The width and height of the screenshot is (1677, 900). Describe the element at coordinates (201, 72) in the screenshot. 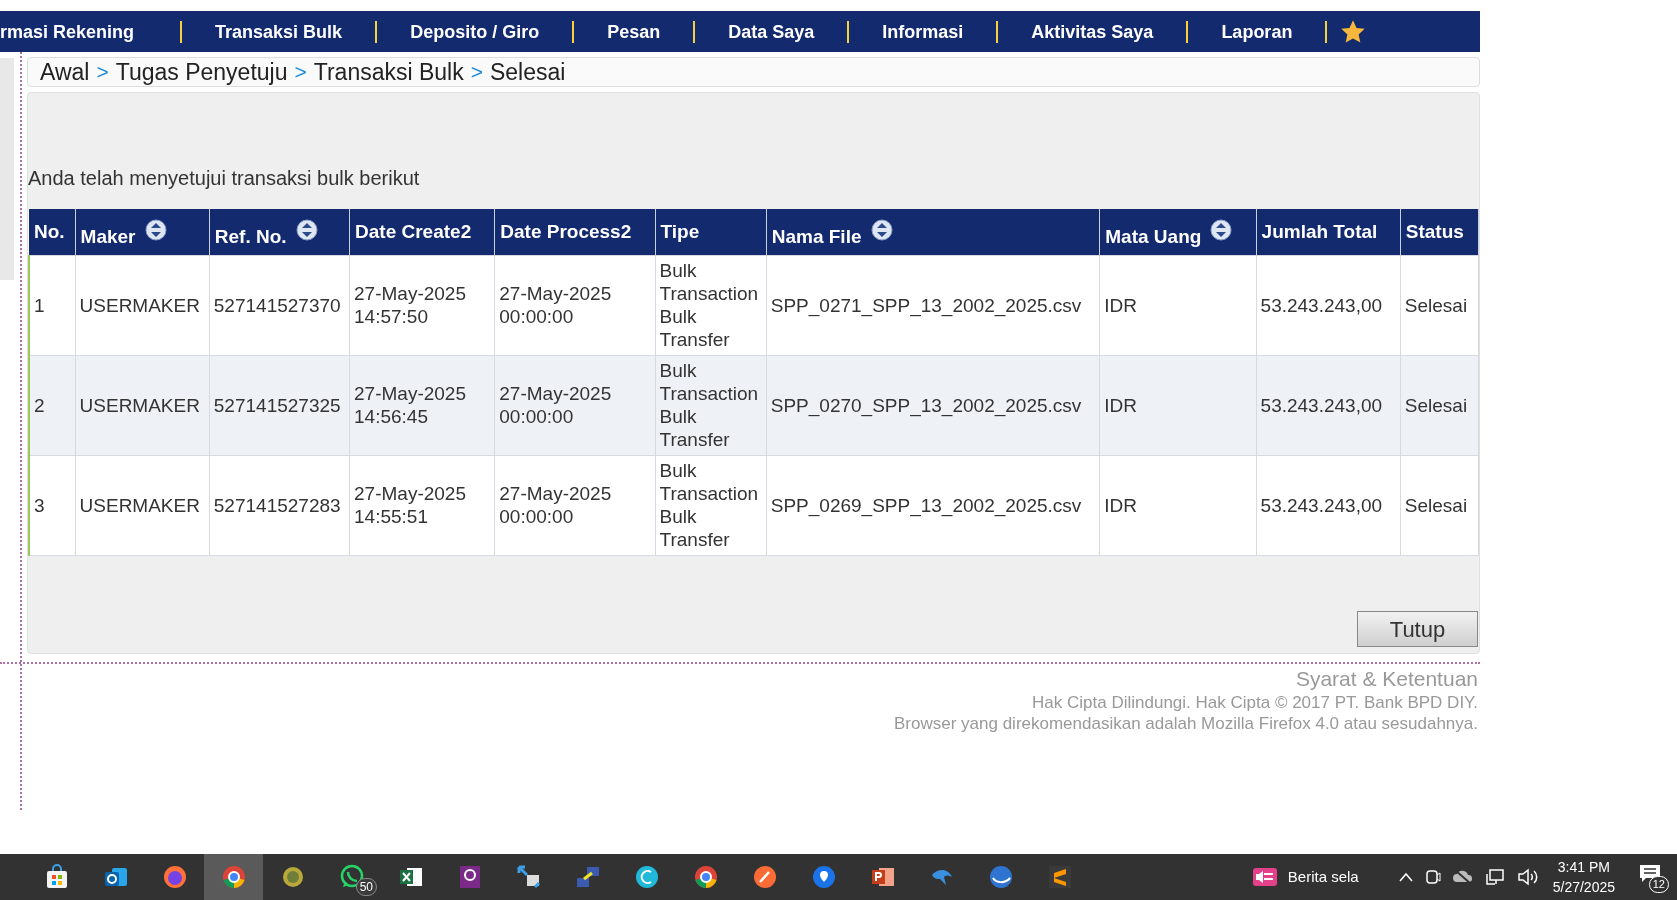

I see `breadcrumb-item: Tugas Penyetuju` at that location.